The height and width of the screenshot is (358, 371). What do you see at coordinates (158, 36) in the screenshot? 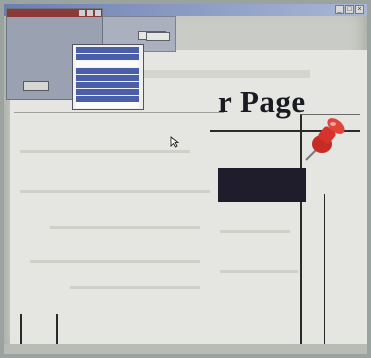
I see `property-field` at bounding box center [158, 36].